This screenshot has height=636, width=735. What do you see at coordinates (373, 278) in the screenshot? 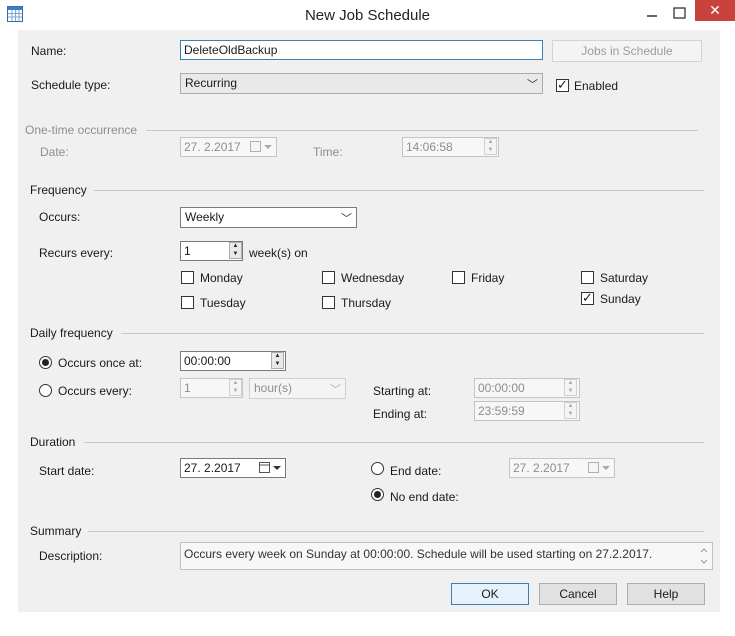
I see `day-label-wednesday: Wednesday` at bounding box center [373, 278].